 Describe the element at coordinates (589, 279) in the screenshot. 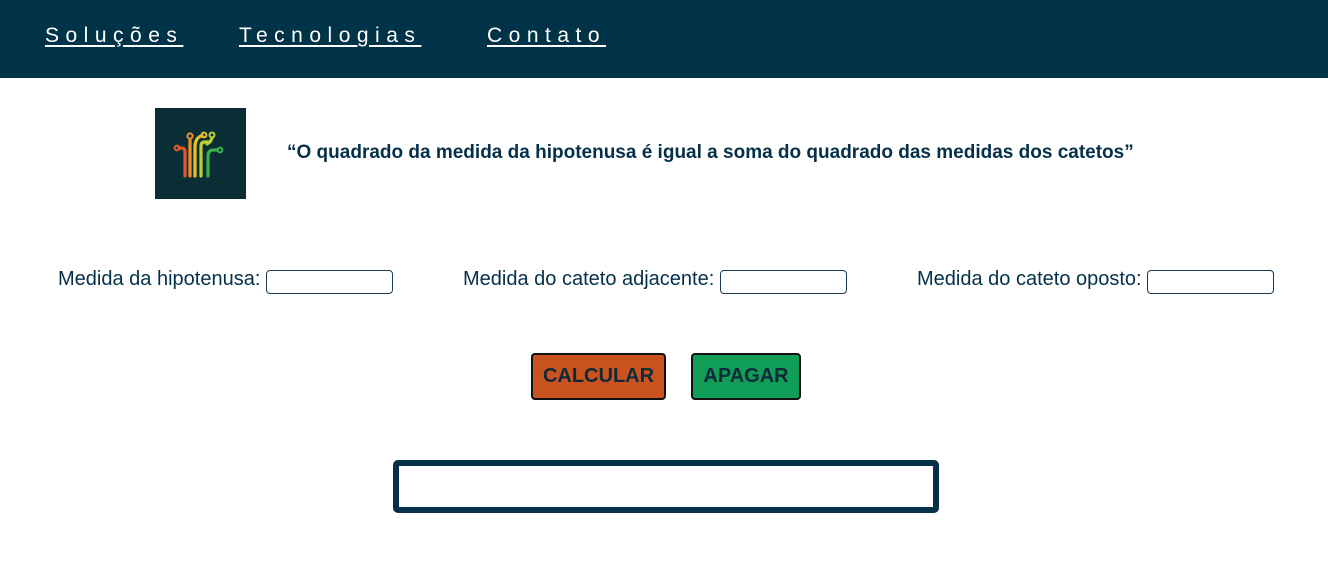

I see `cateto-adjacente-label: Medida do cateto adjacente:` at that location.